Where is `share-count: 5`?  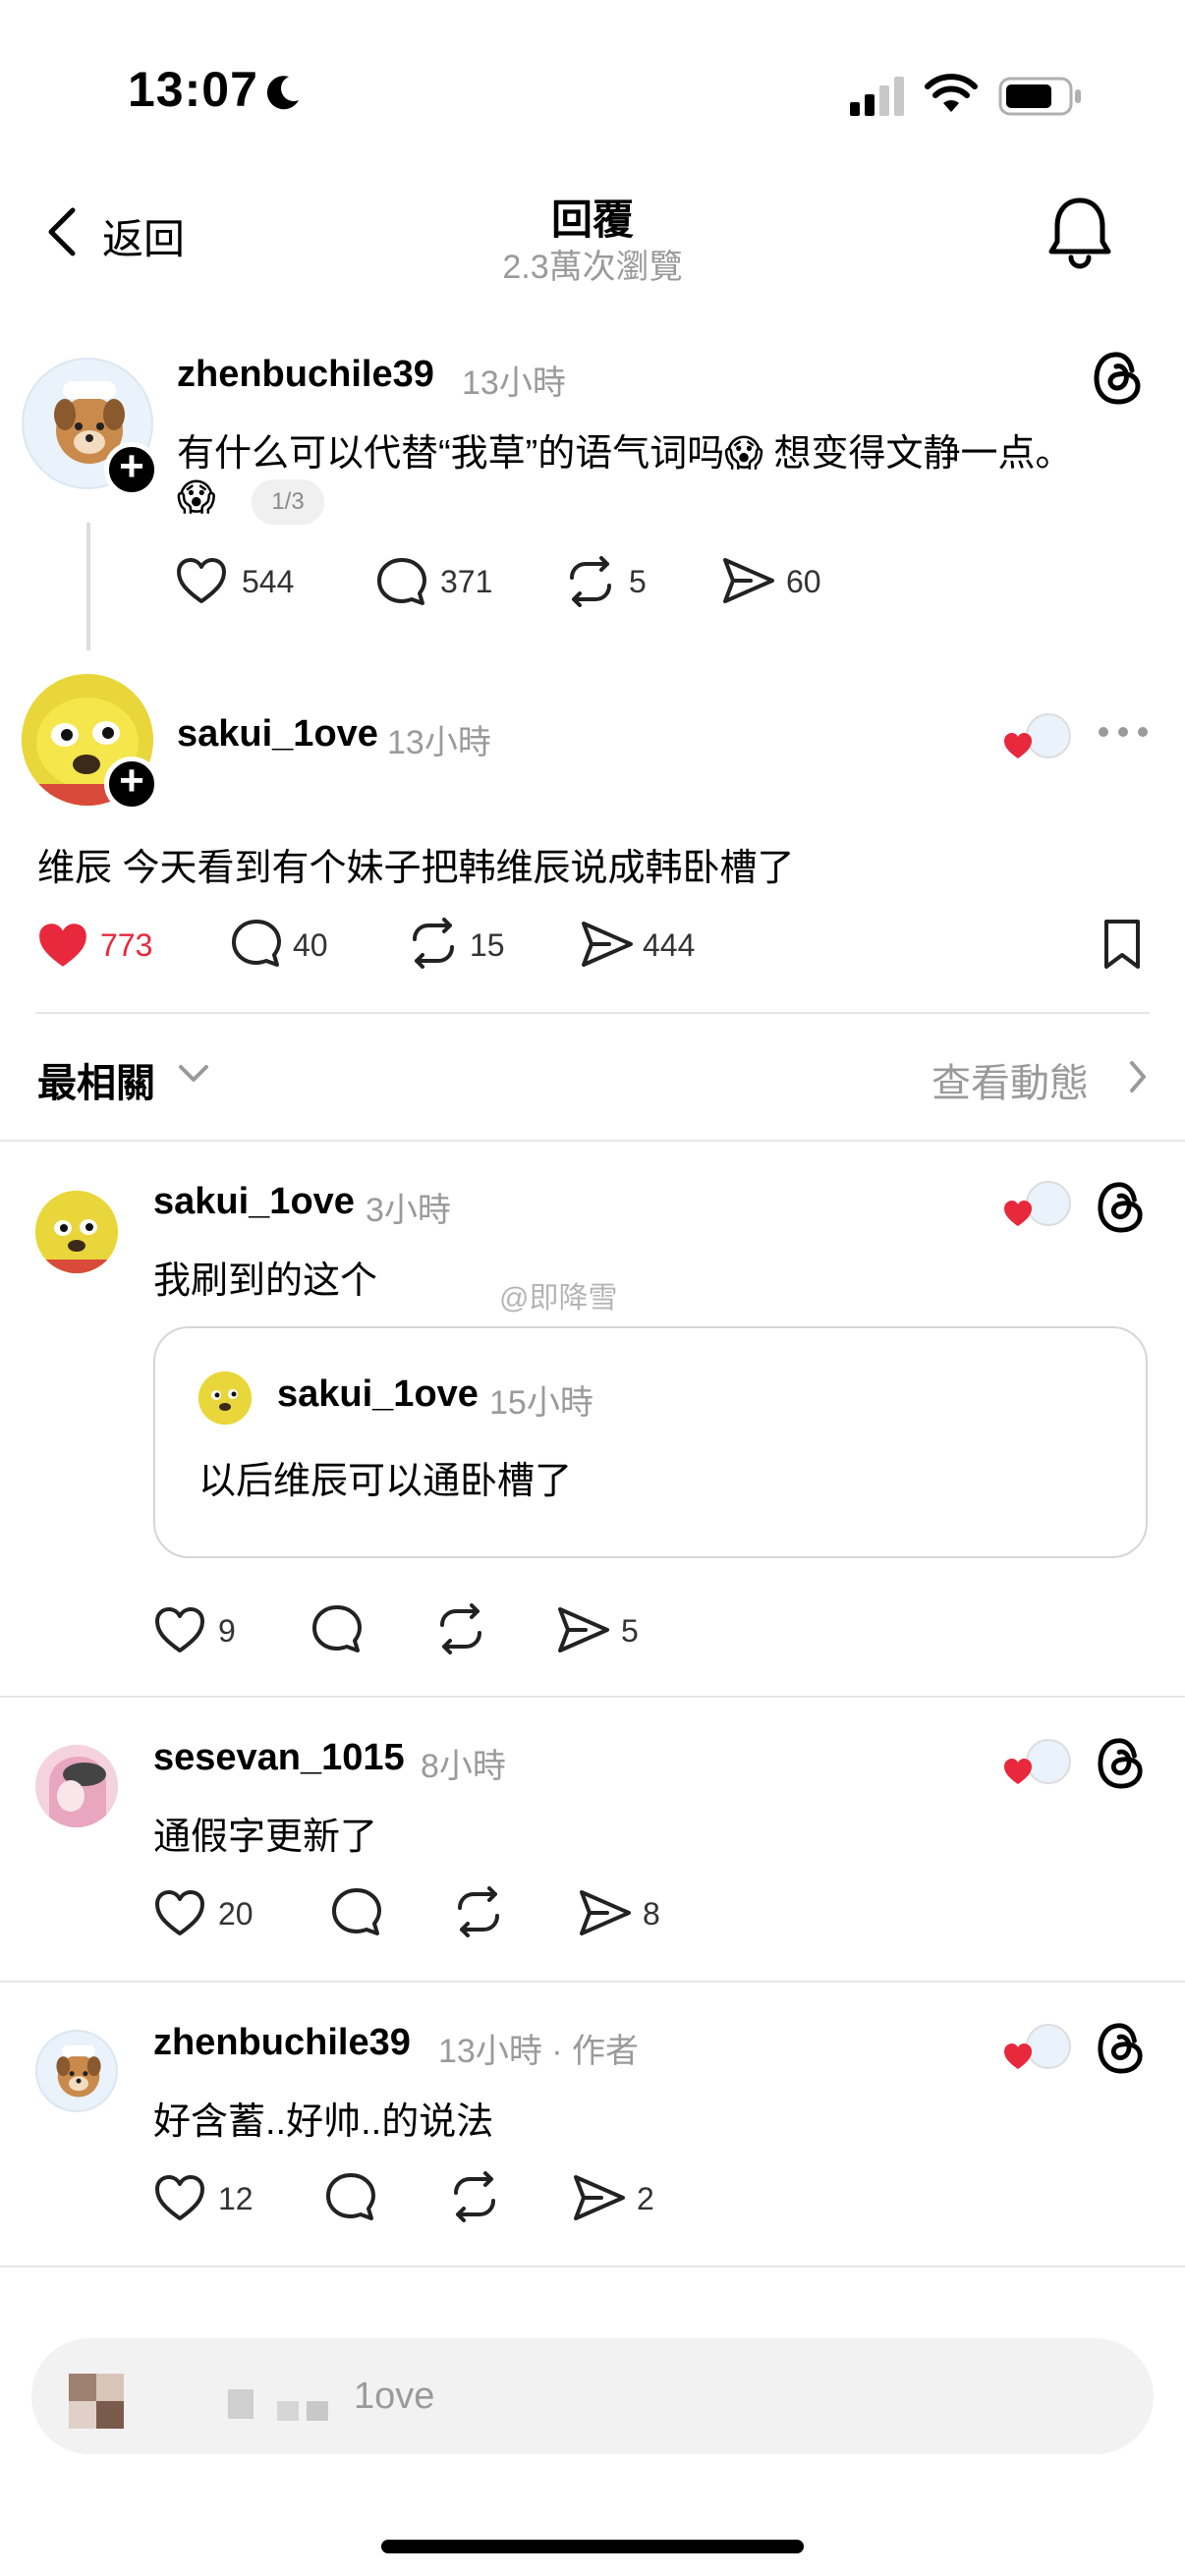 share-count: 5 is located at coordinates (630, 1631).